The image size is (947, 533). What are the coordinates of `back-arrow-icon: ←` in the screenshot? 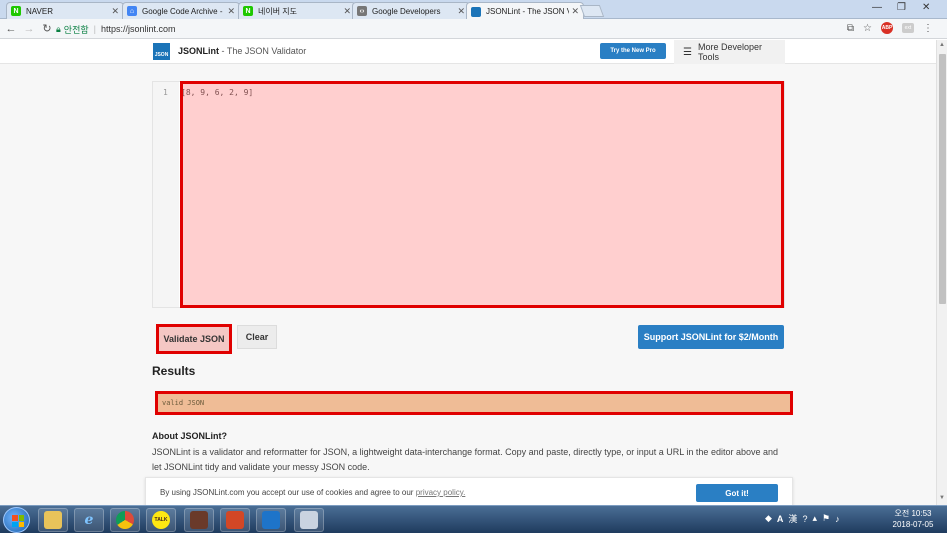 It's located at (11, 29).